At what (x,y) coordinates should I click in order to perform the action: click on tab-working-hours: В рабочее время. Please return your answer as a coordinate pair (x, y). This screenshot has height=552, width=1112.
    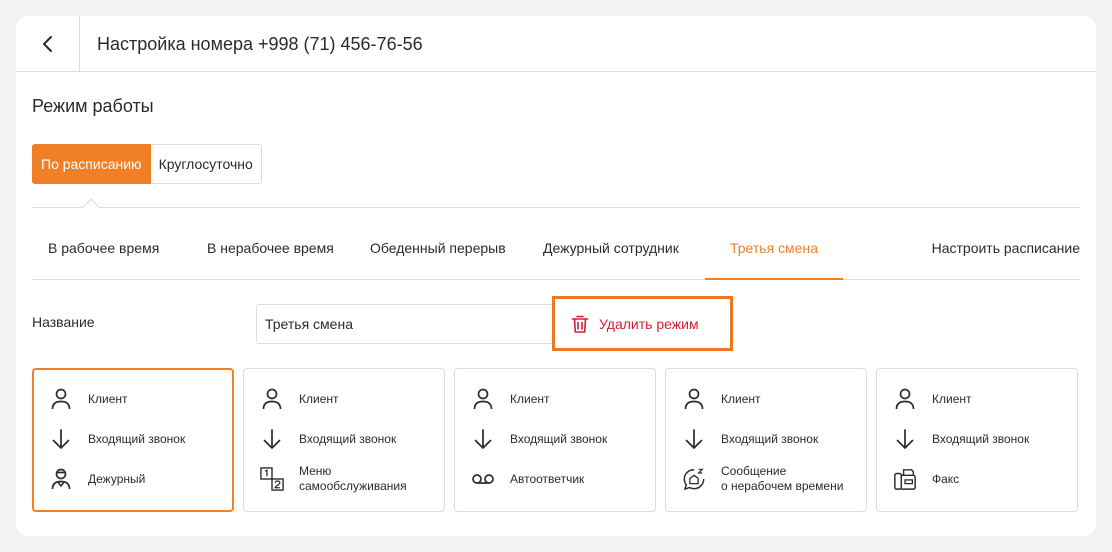
    Looking at the image, I should click on (103, 256).